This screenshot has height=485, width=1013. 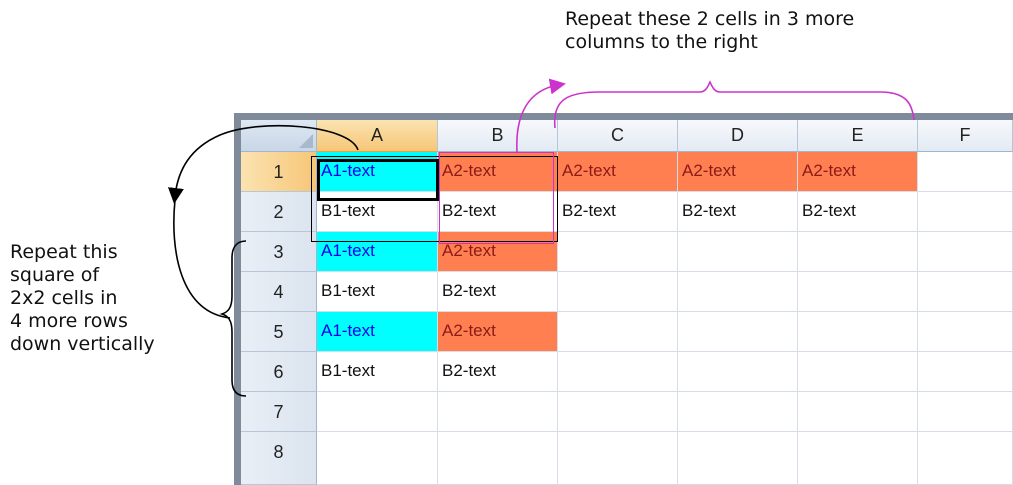 I want to click on cell-d7, so click(x=738, y=412).